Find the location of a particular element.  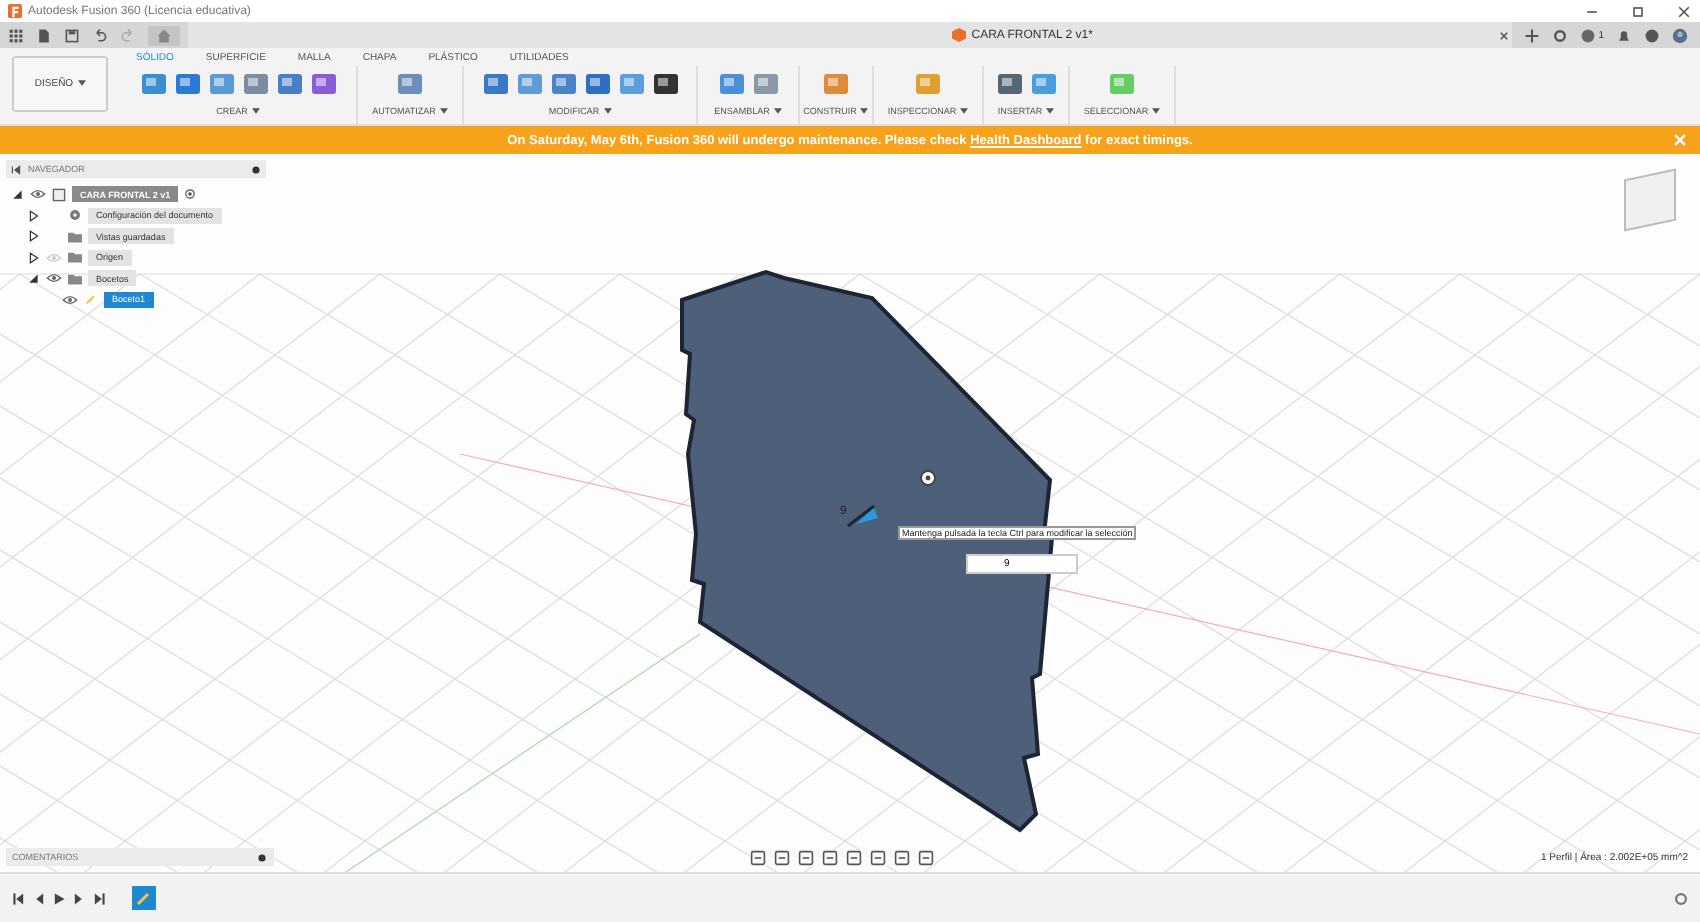

timeline-first-icon is located at coordinates (19, 898).